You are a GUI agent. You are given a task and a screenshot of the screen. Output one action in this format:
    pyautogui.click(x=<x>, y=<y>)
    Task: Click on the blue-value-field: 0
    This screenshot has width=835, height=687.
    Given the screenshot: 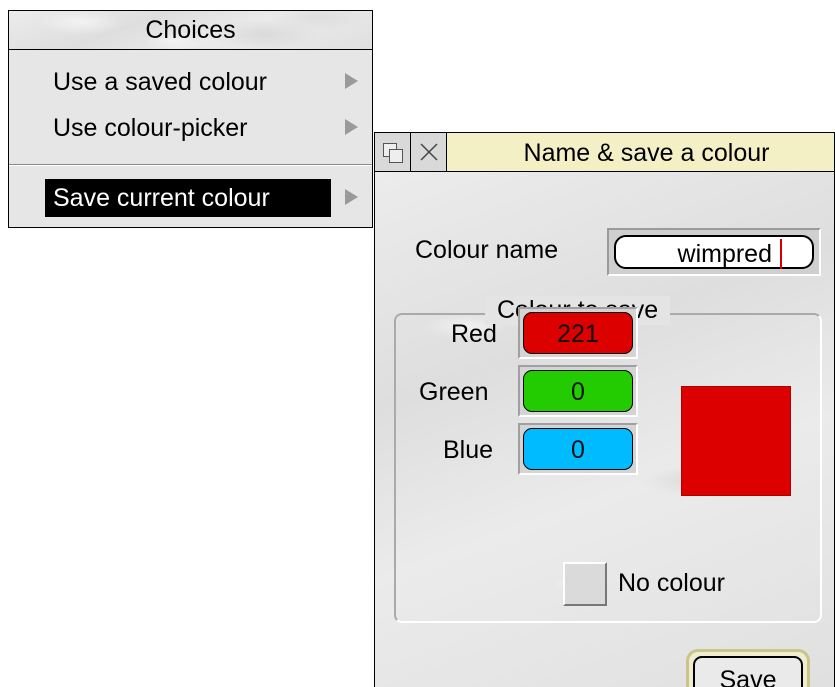 What is the action you would take?
    pyautogui.click(x=578, y=449)
    